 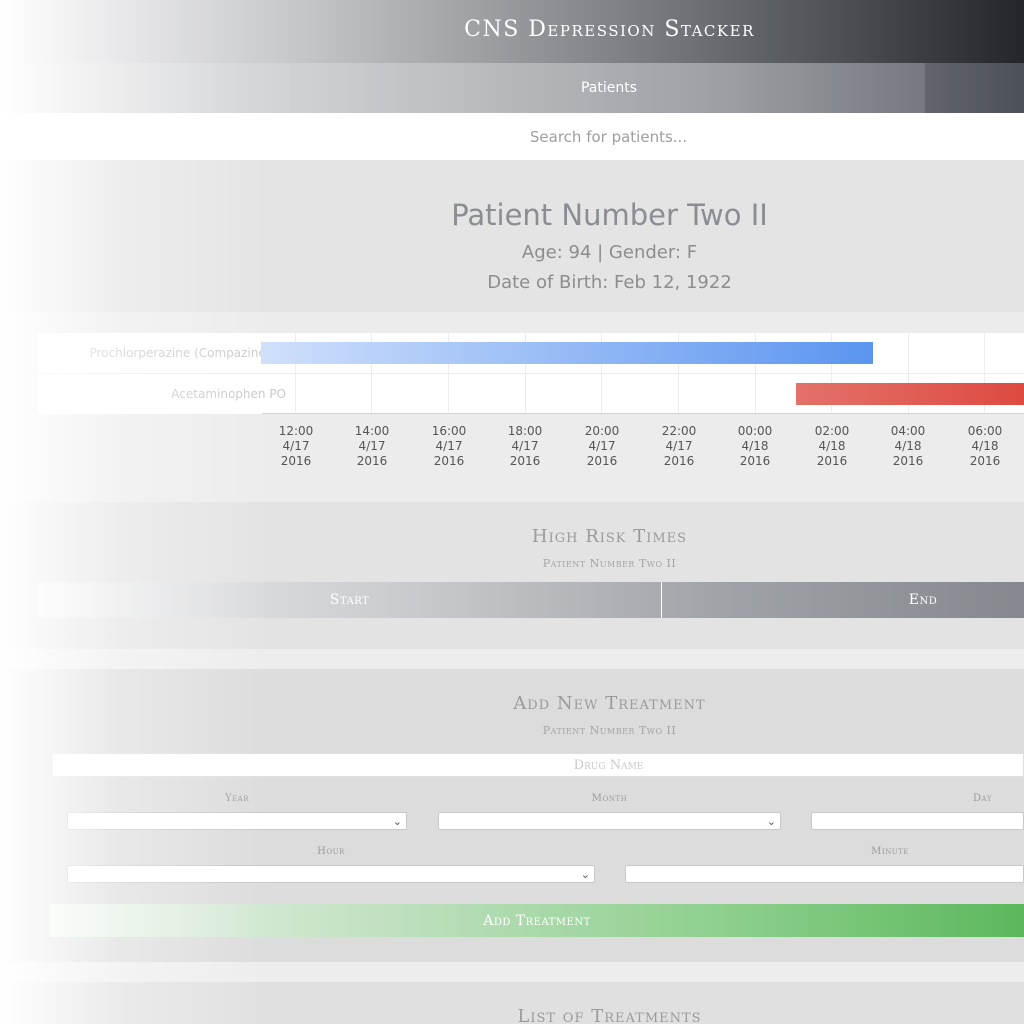 What do you see at coordinates (608, 88) in the screenshot?
I see `nav-tab-patients: Patients` at bounding box center [608, 88].